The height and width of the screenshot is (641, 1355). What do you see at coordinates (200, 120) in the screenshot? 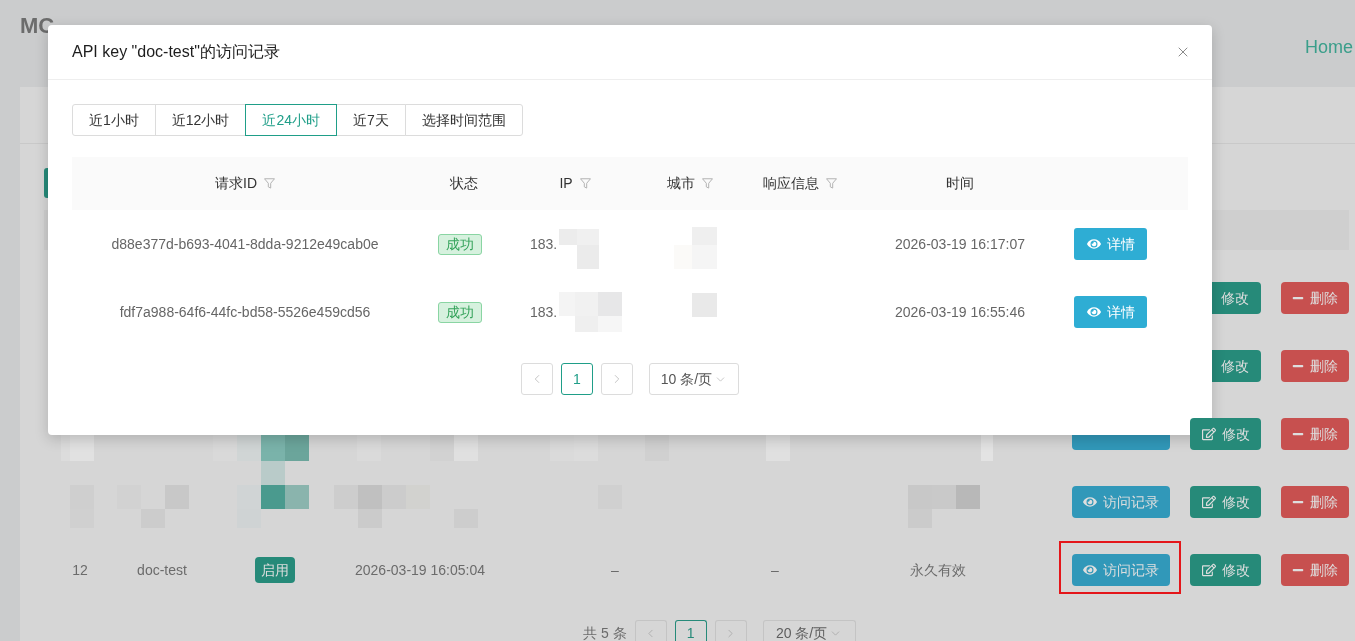
I see `time-range-tab: 近12小时` at bounding box center [200, 120].